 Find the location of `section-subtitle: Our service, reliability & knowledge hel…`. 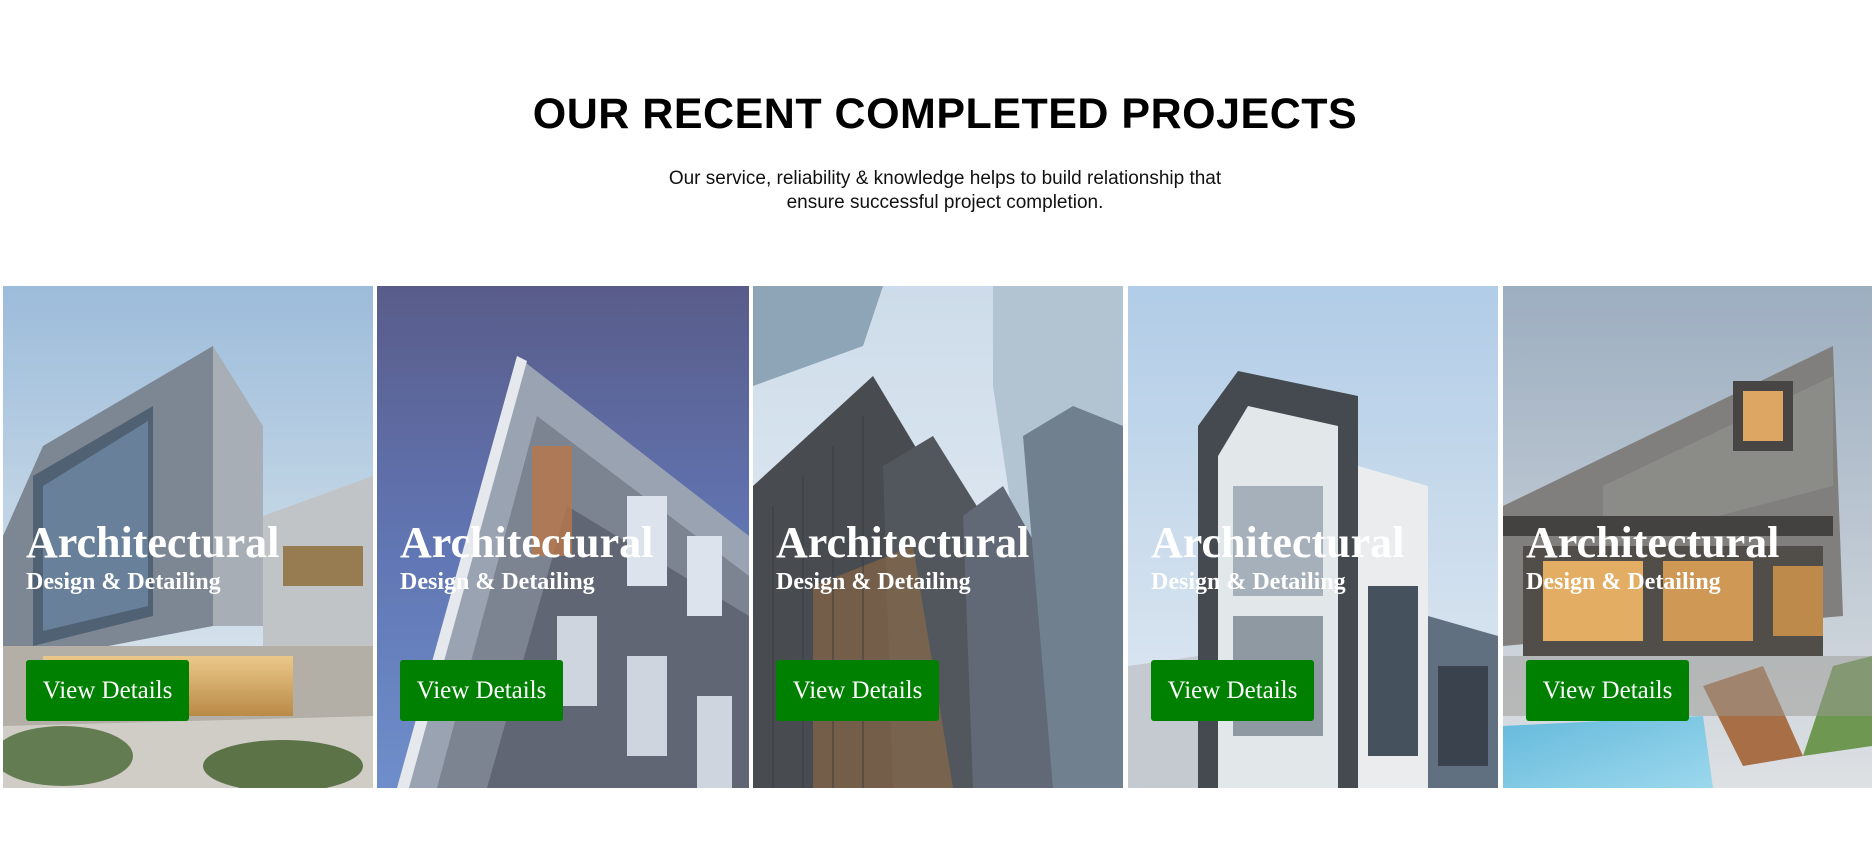

section-subtitle: Our service, reliability & knowledge hel… is located at coordinates (938, 191).